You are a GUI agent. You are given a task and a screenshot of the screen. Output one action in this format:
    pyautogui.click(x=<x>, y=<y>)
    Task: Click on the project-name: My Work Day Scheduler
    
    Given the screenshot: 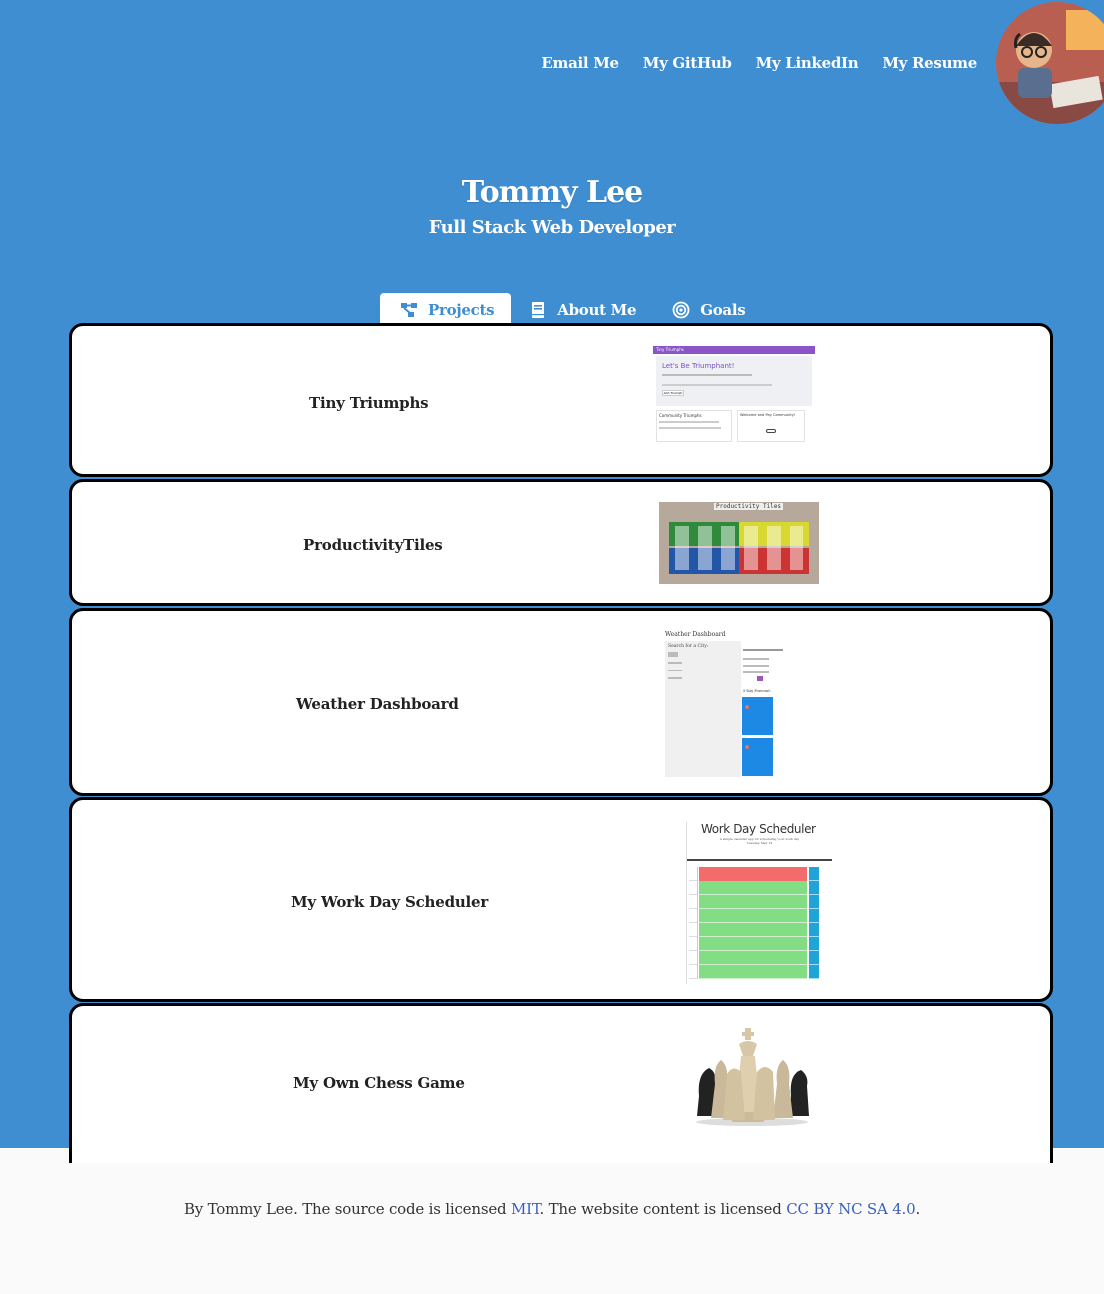 What is the action you would take?
    pyautogui.click(x=390, y=902)
    